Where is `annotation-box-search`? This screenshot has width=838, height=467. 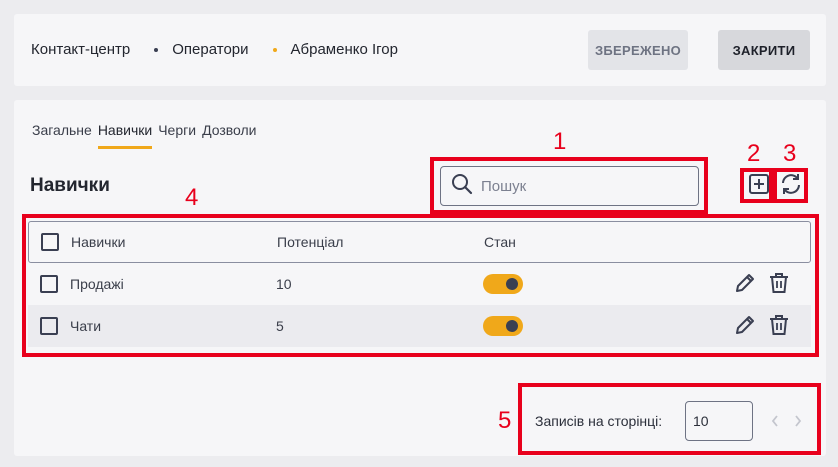 annotation-box-search is located at coordinates (569, 185).